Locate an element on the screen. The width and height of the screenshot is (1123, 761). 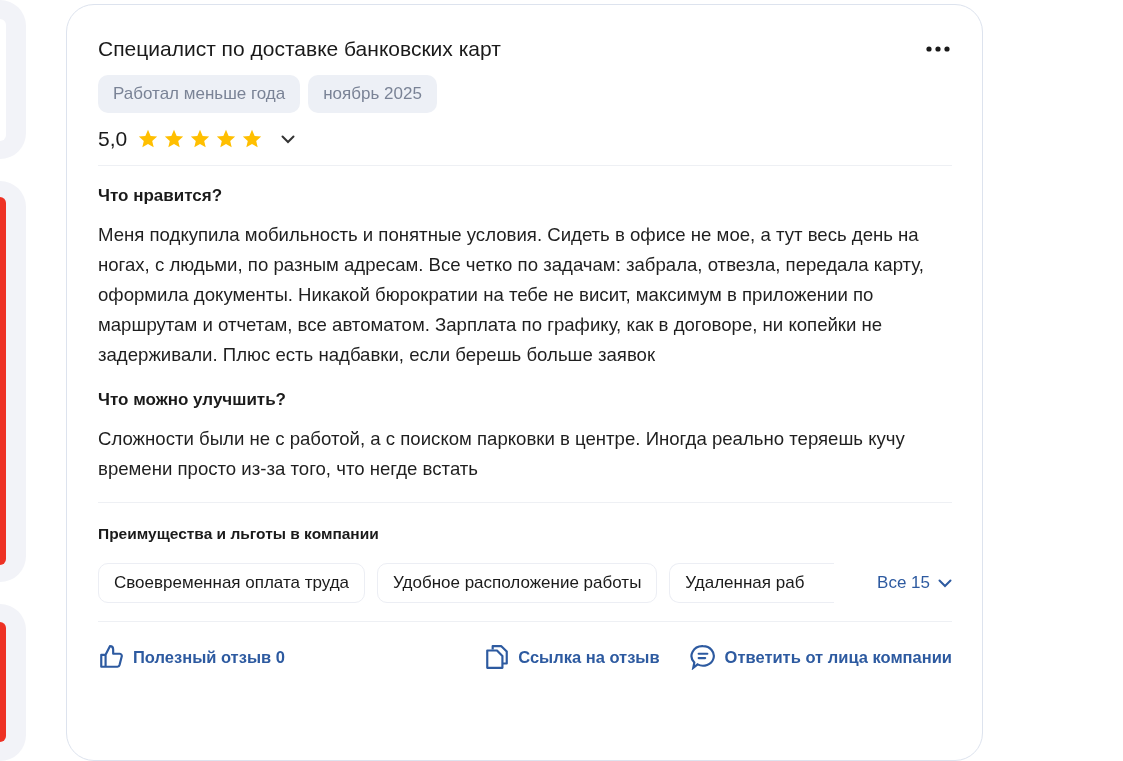
section-heading: Что нравится? is located at coordinates (161, 196).